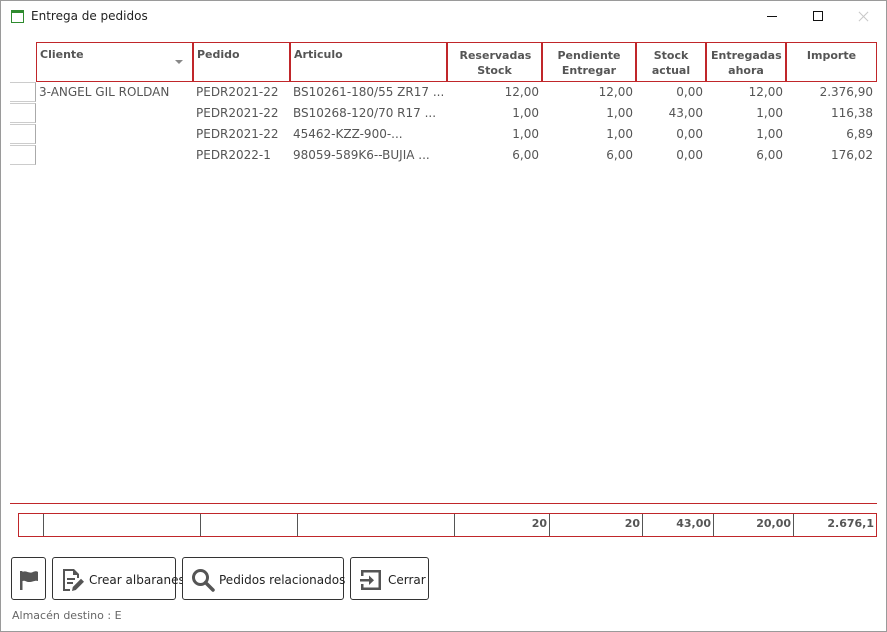  I want to click on pedidos-relacionados-button: Pedidos relacionados, so click(264, 578).